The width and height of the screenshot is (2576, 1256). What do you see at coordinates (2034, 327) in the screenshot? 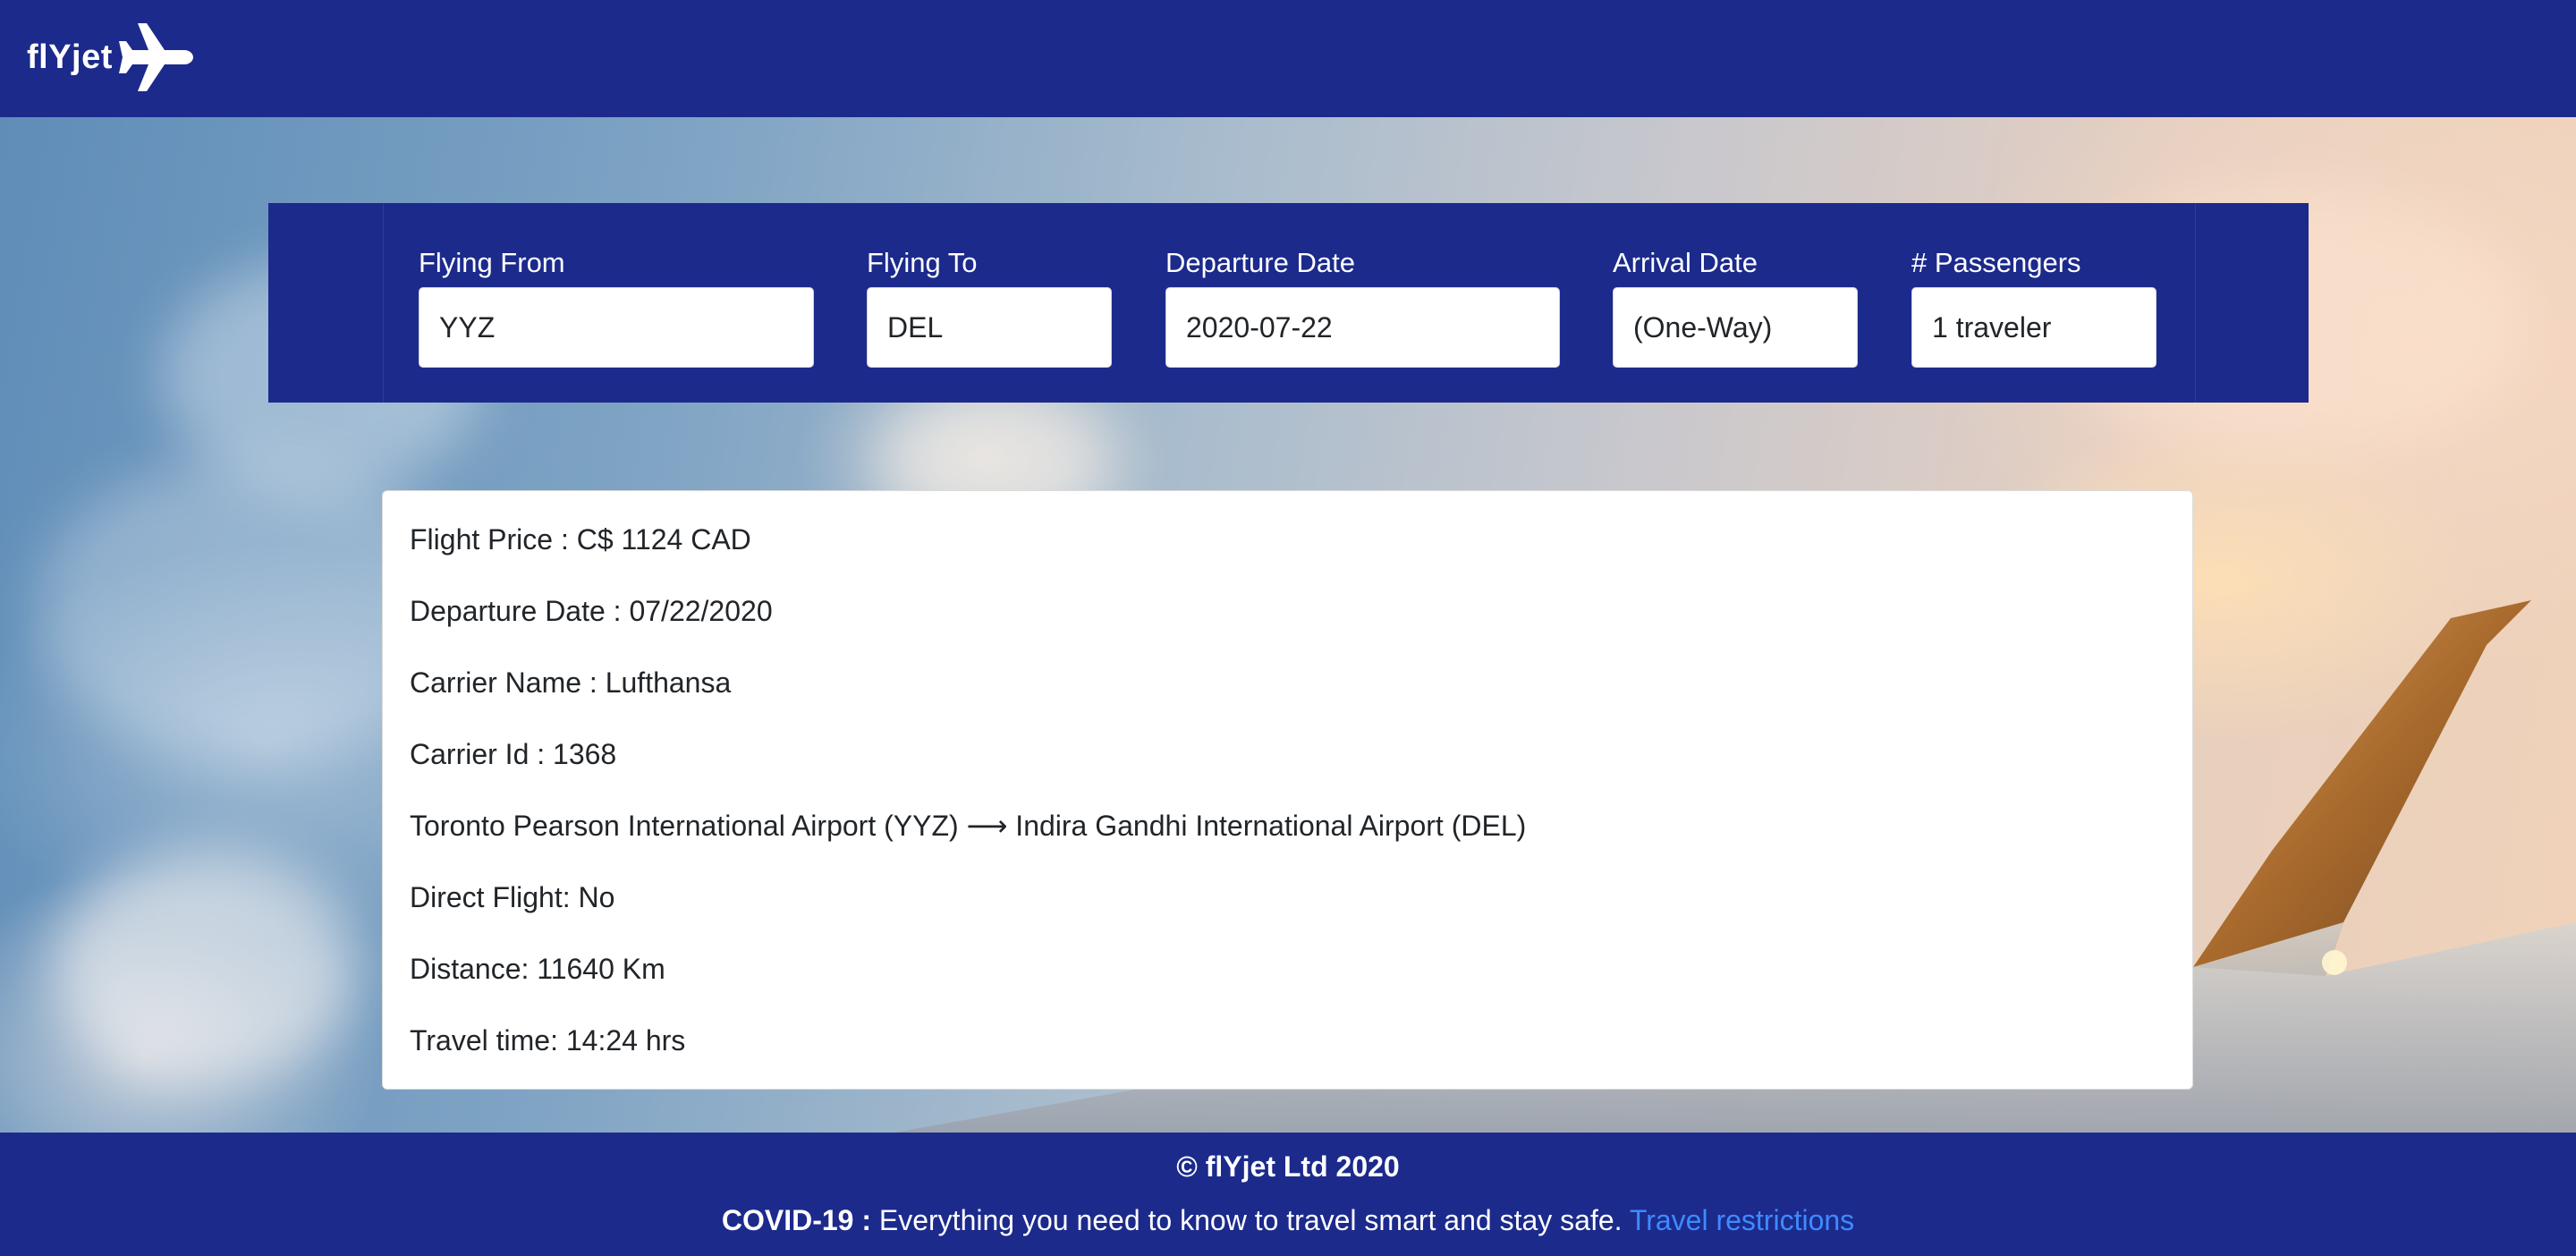
I see `passengers-input` at bounding box center [2034, 327].